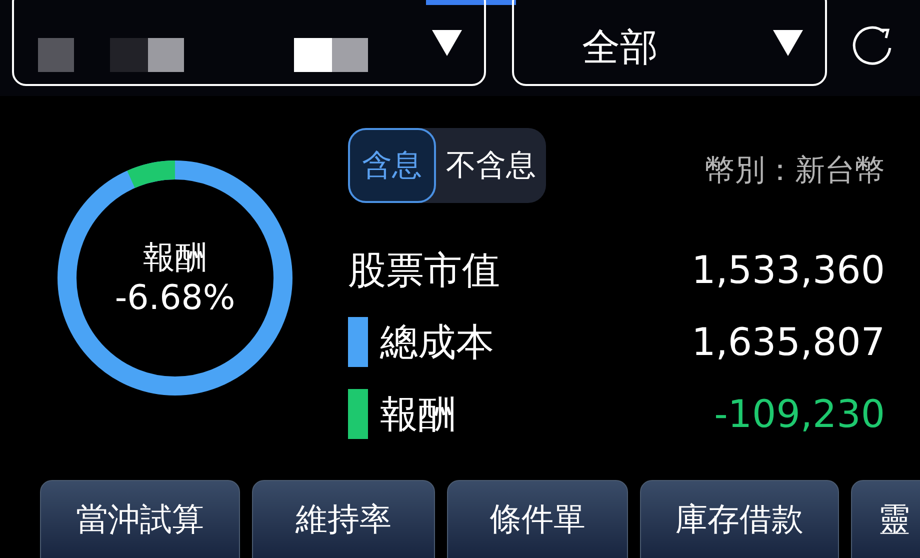 This screenshot has height=558, width=920. What do you see at coordinates (669, 43) in the screenshot?
I see `filter-dropdown: 全部` at bounding box center [669, 43].